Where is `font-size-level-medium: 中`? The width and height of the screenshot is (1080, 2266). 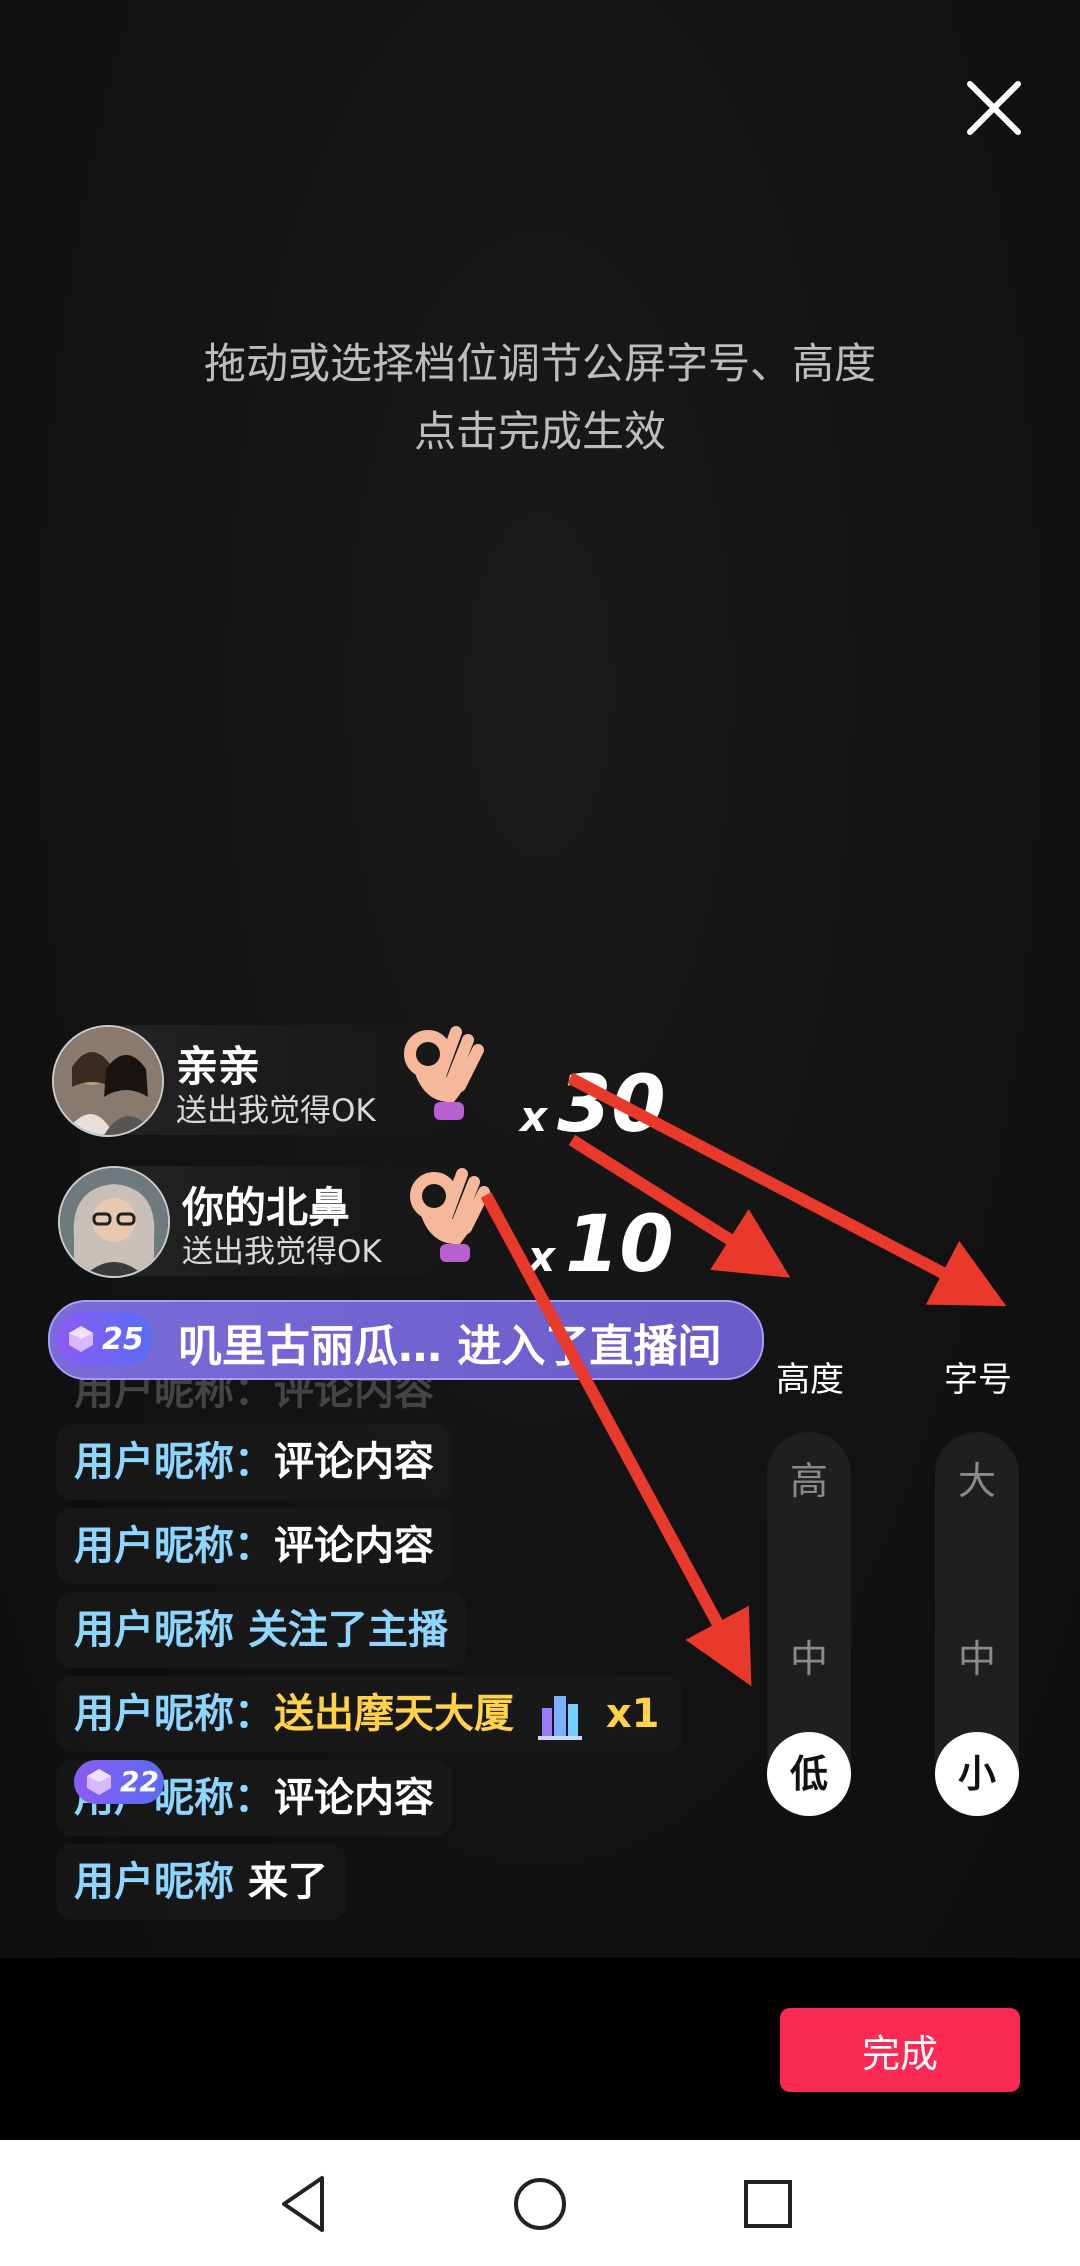 font-size-level-medium: 中 is located at coordinates (977, 1655).